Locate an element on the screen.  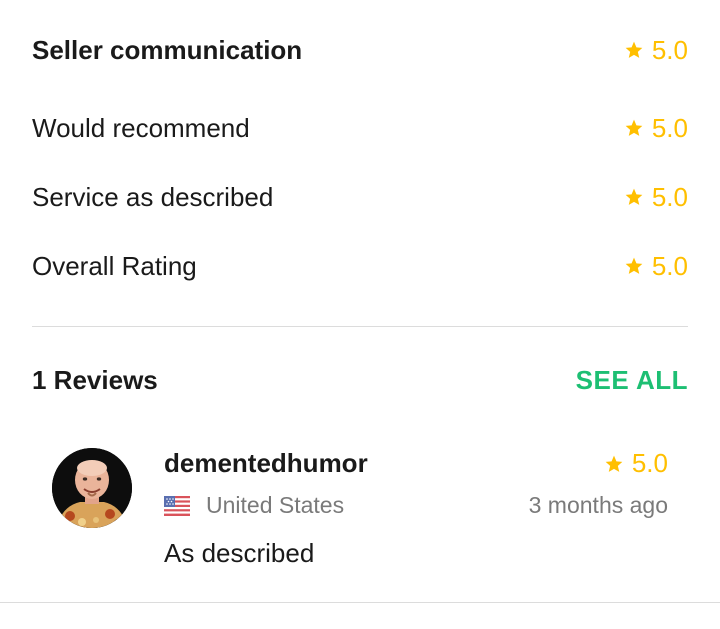
review-timestamp: 3 months ago is located at coordinates (598, 505).